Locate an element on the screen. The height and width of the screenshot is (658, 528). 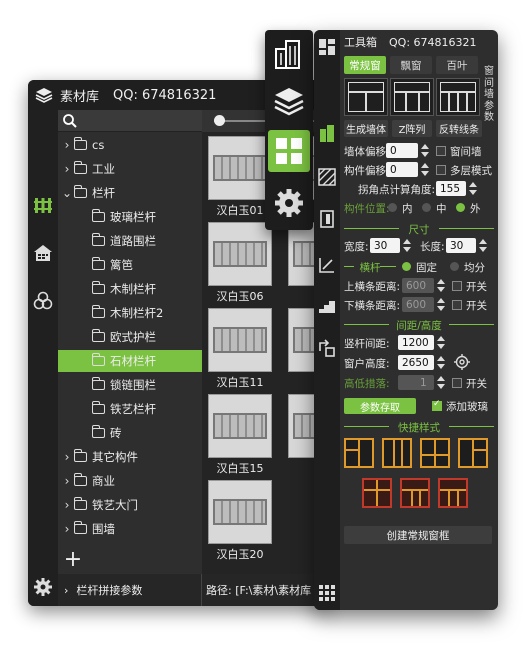
tree-node-iron-gate: › 铁艺大门 is located at coordinates (130, 505).